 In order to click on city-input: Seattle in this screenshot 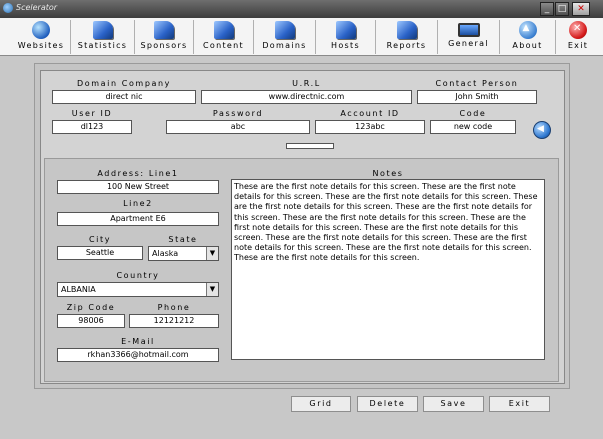, I will do `click(100, 253)`.